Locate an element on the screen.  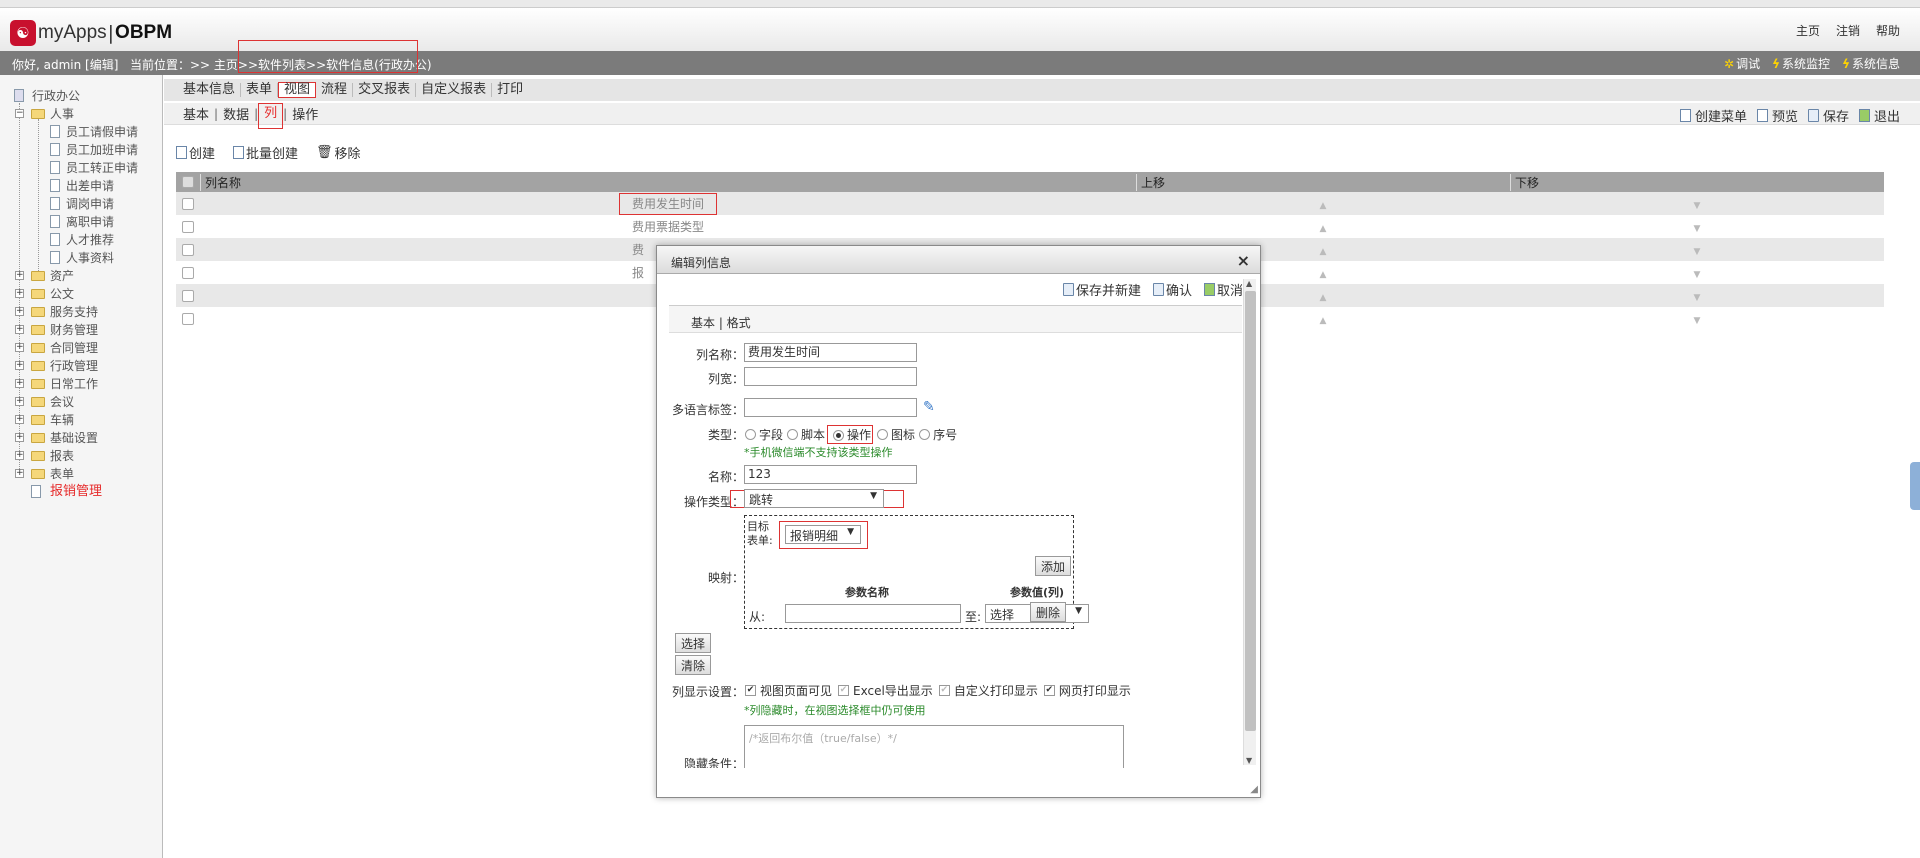
tree-item: 人才推荐 is located at coordinates (81, 240).